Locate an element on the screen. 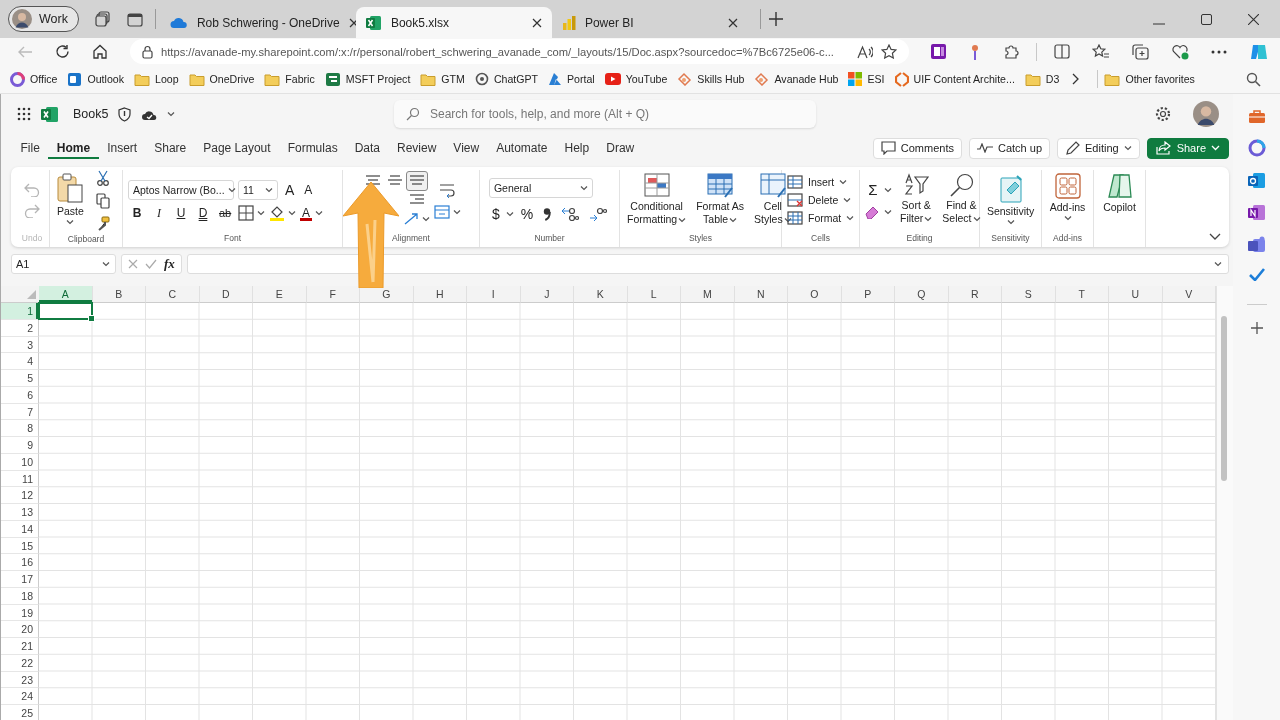 This screenshot has width=1280, height=720. bookmark-item: MSFT Project is located at coordinates (367, 79).